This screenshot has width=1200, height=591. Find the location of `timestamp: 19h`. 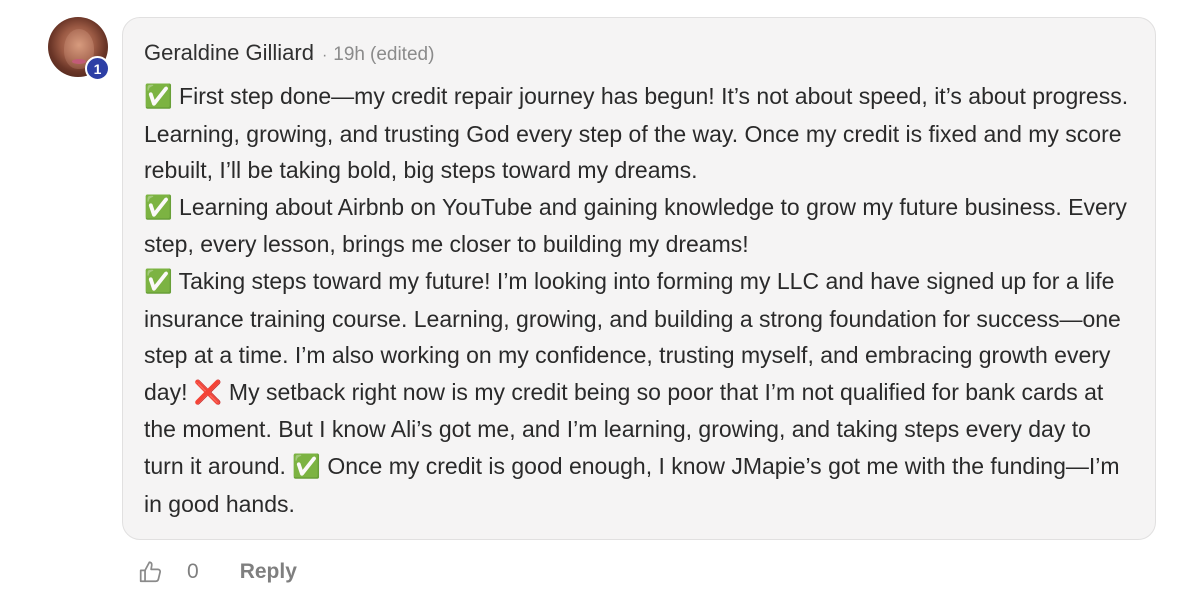

timestamp: 19h is located at coordinates (349, 55).